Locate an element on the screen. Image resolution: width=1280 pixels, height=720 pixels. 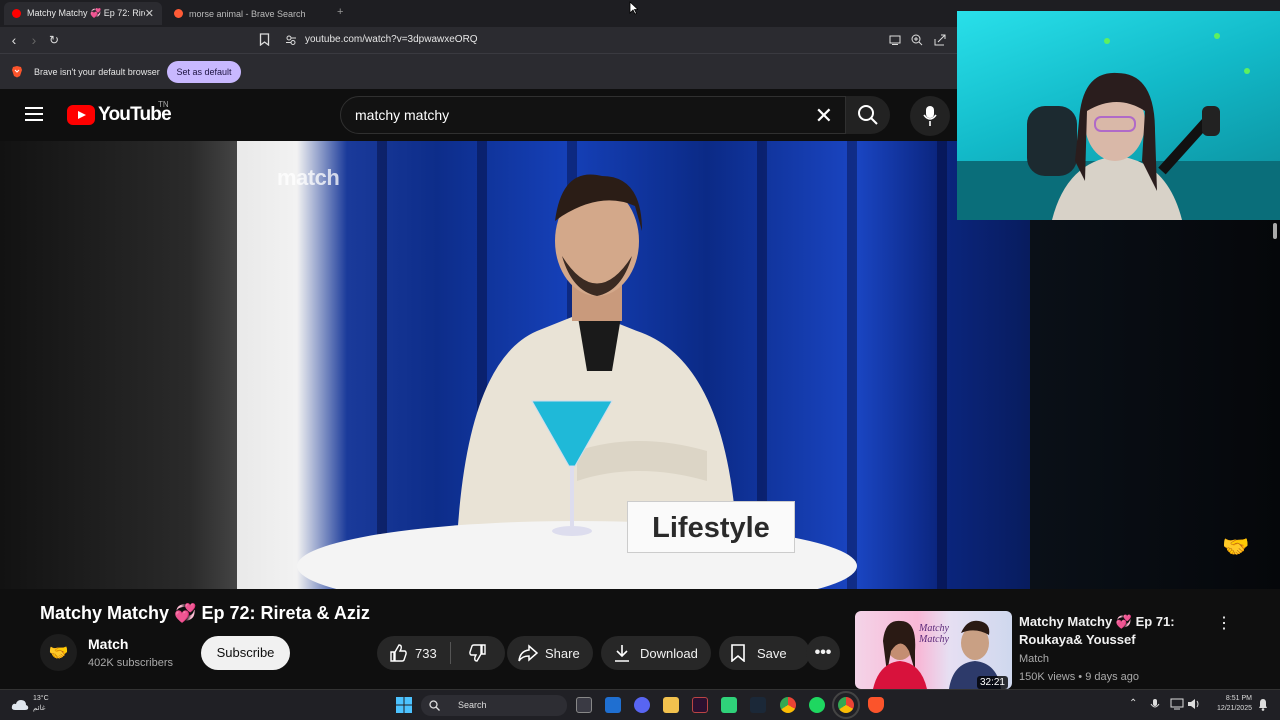
spotify-icon is located at coordinates (817, 705).